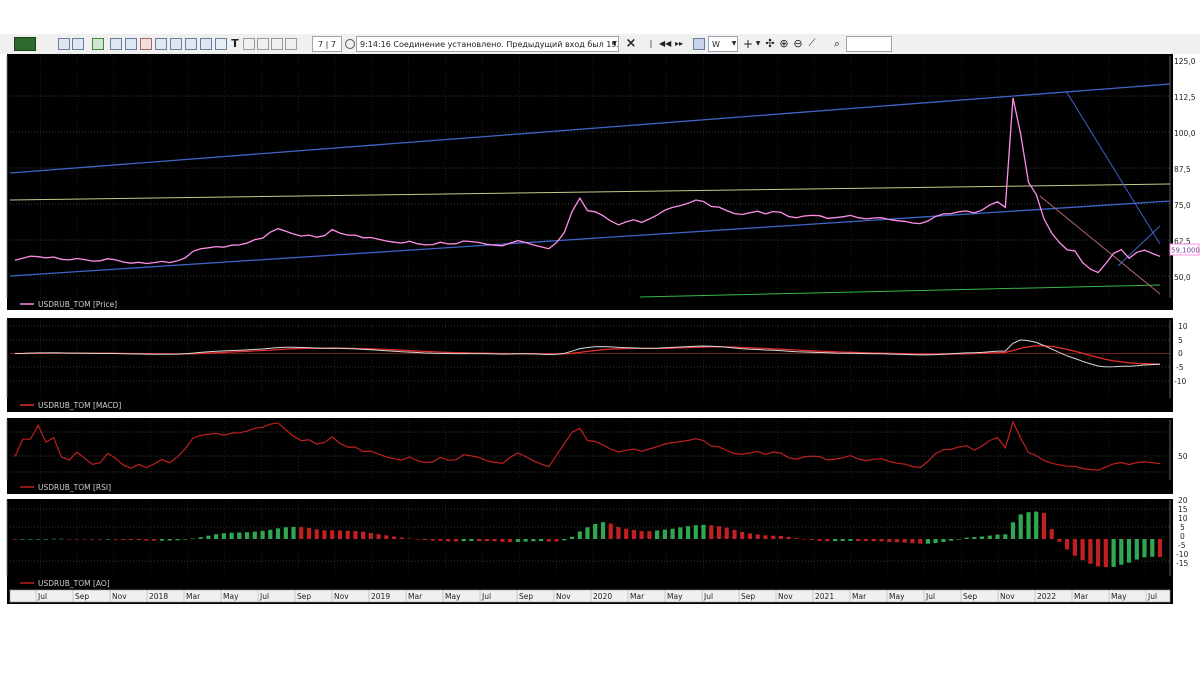 This screenshot has height=675, width=1200. Describe the element at coordinates (25, 44) in the screenshot. I see `app-logo-icon` at that location.